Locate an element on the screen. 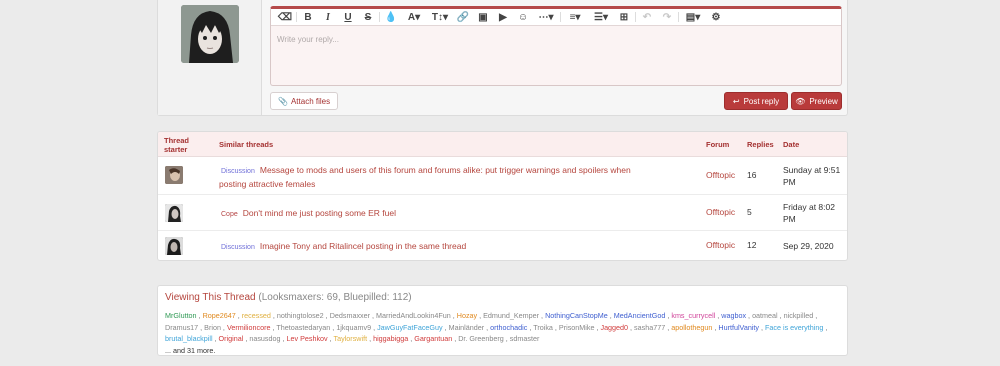  italic-icon: I is located at coordinates (328, 17).